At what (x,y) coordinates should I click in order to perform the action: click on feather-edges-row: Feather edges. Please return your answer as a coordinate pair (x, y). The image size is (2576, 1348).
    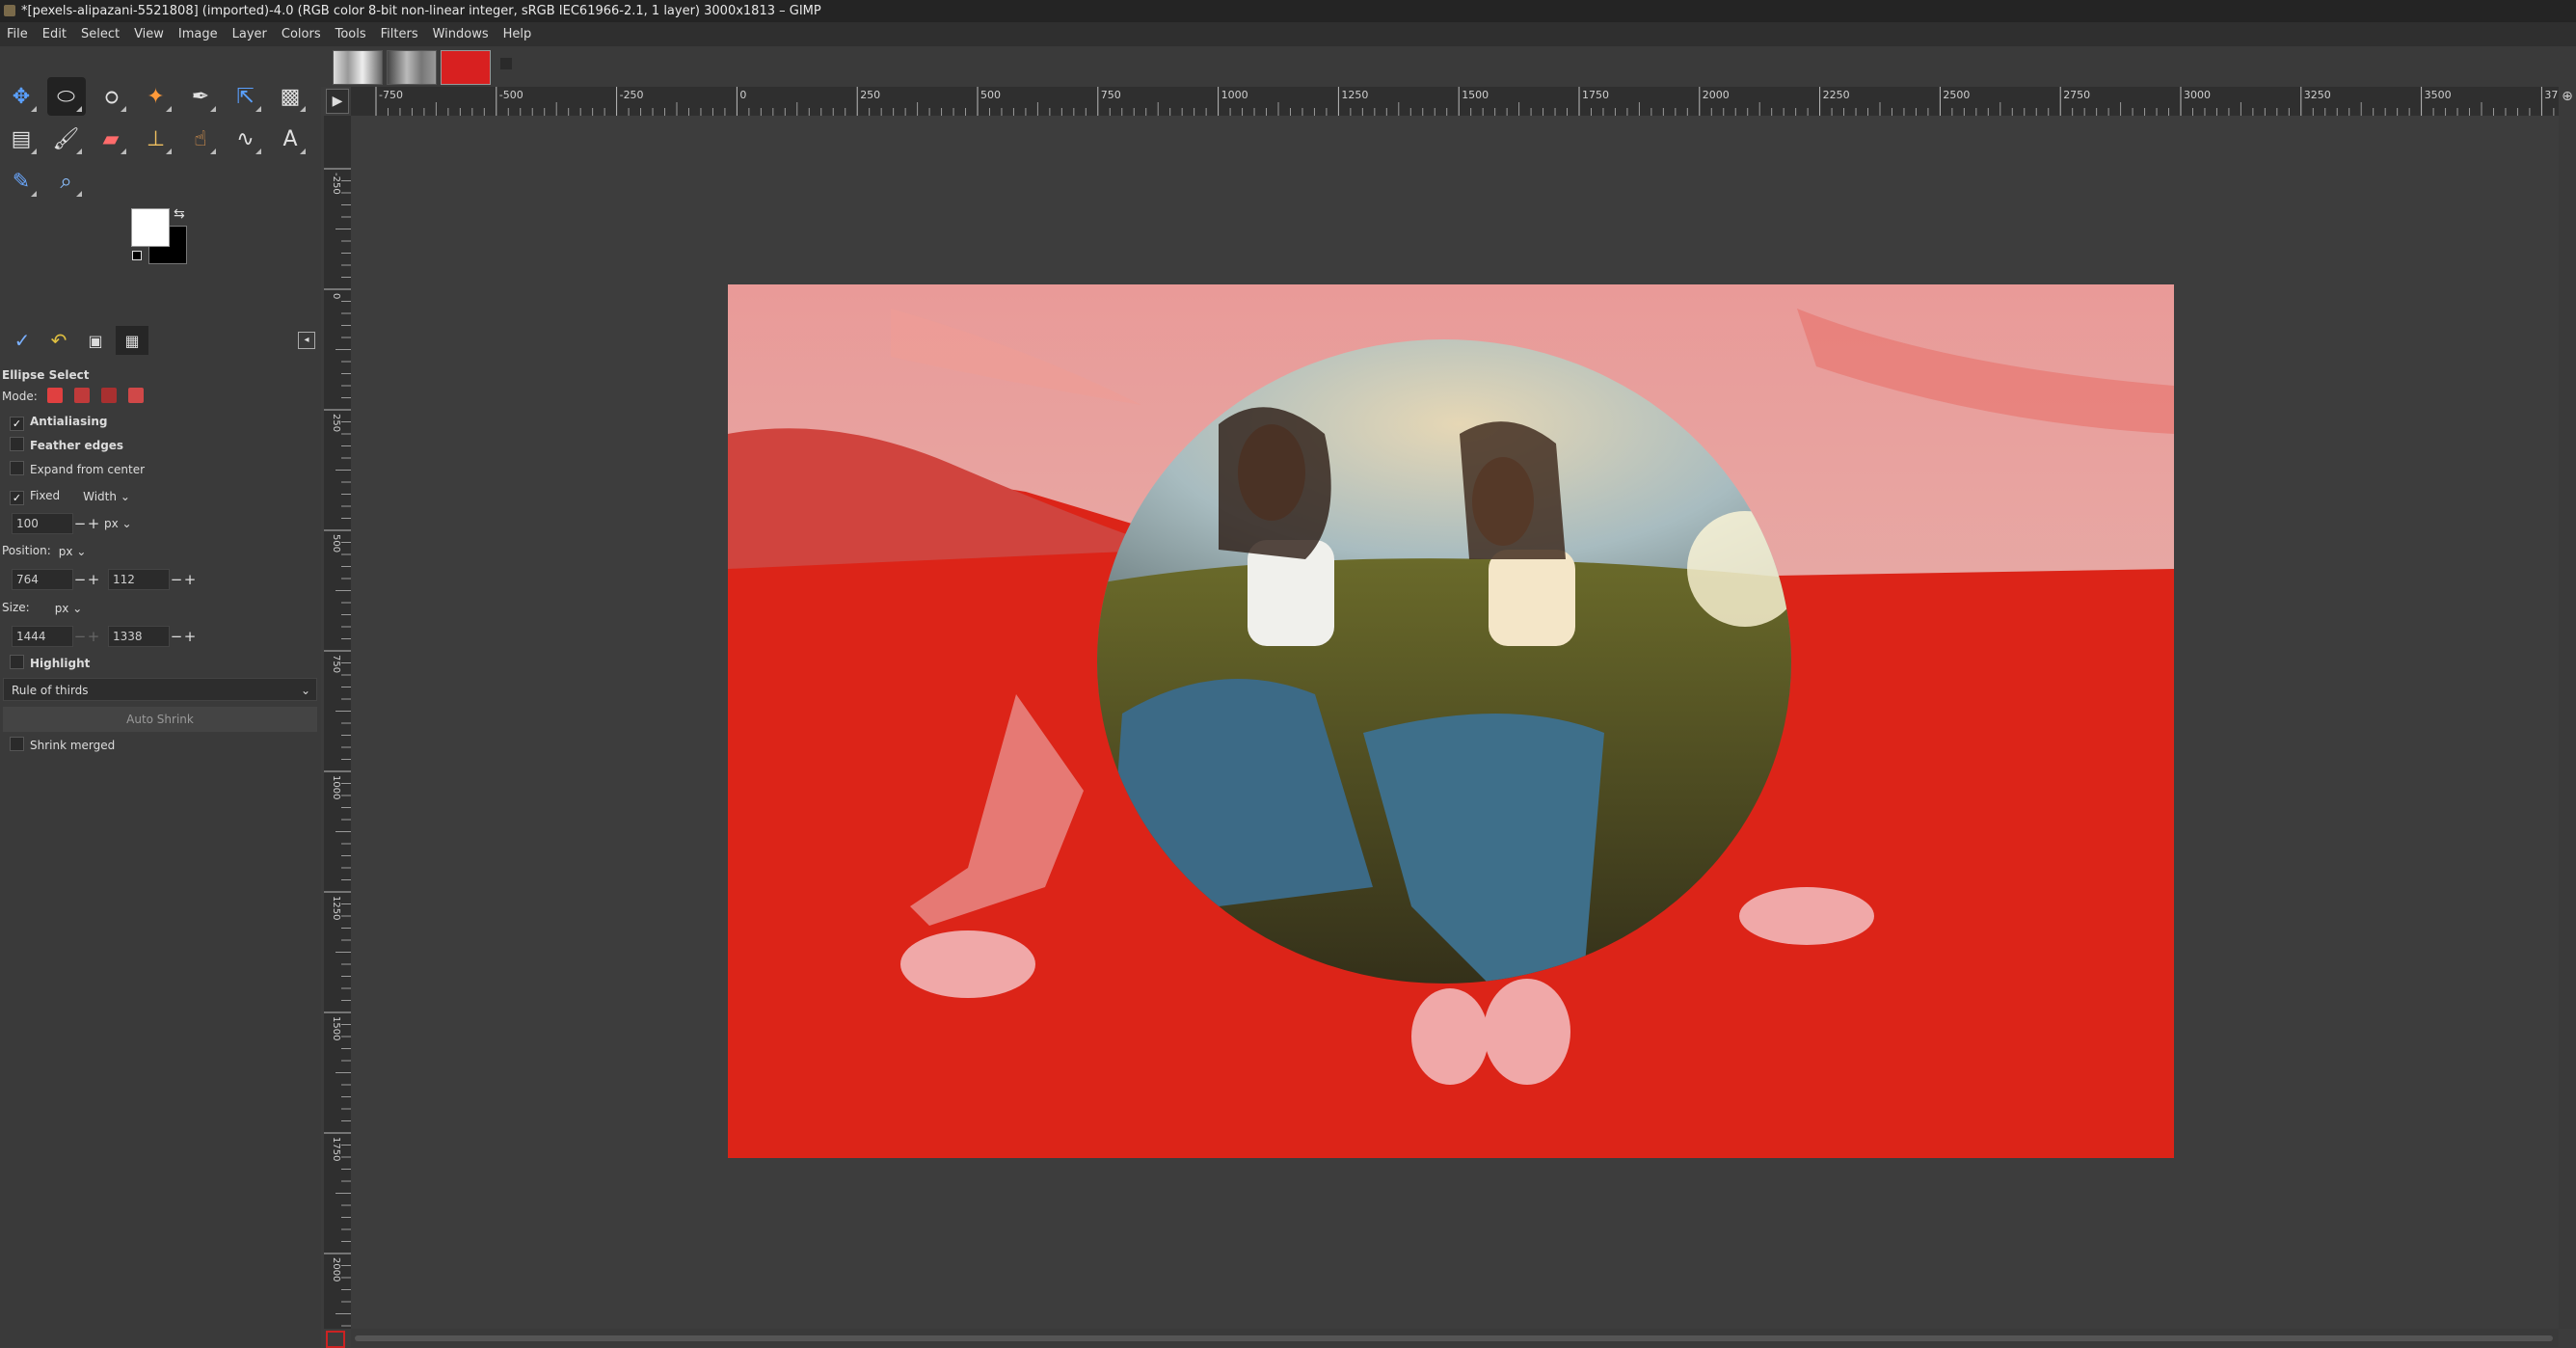
    Looking at the image, I should click on (62, 445).